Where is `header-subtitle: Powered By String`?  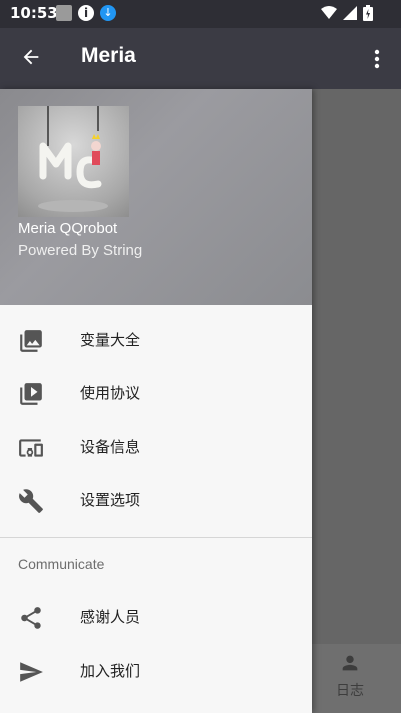 header-subtitle: Powered By String is located at coordinates (80, 250).